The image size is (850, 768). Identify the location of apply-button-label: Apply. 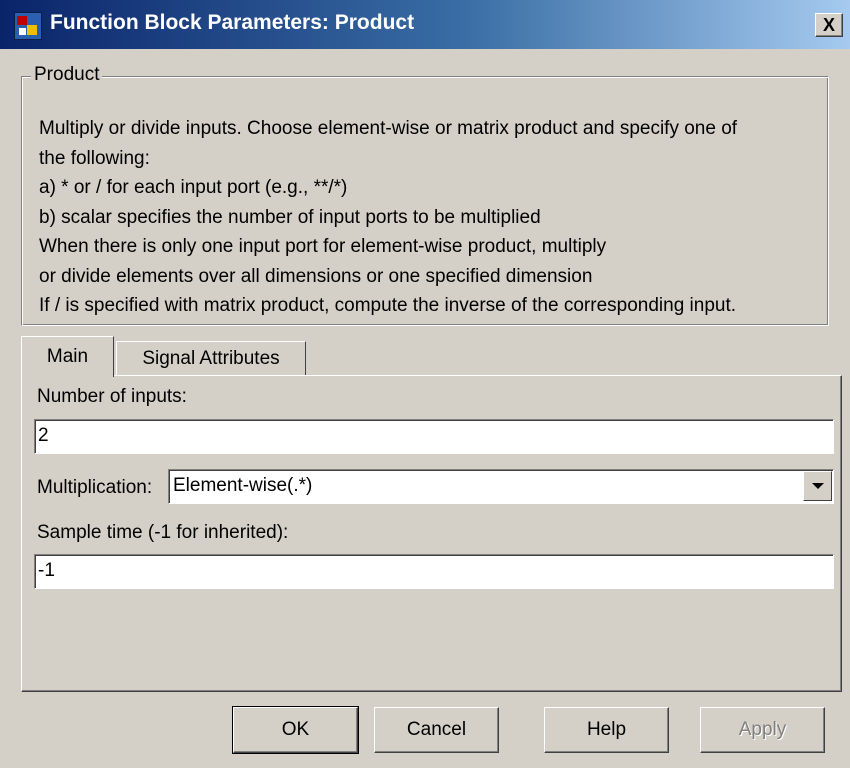
(762, 729).